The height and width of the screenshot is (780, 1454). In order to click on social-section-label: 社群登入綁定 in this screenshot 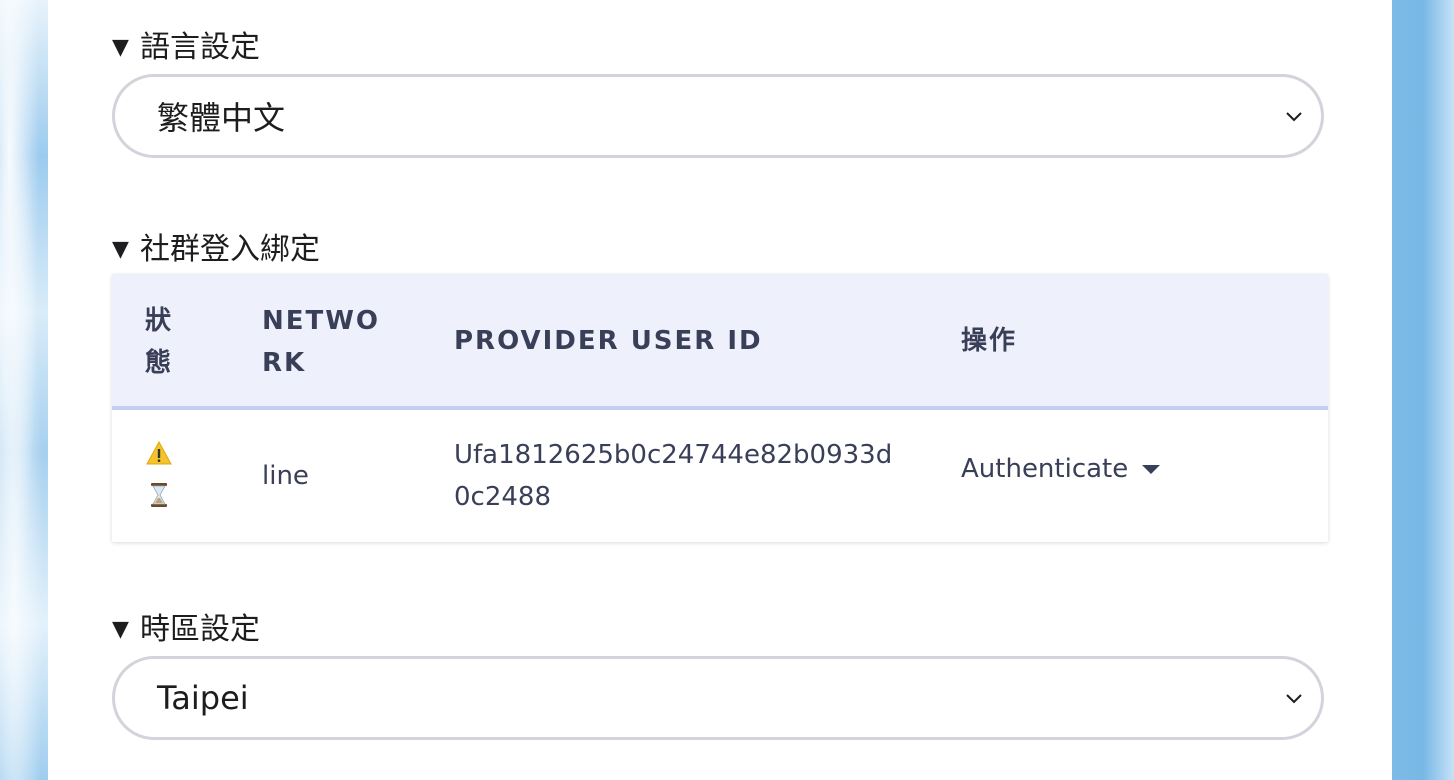, I will do `click(230, 249)`.